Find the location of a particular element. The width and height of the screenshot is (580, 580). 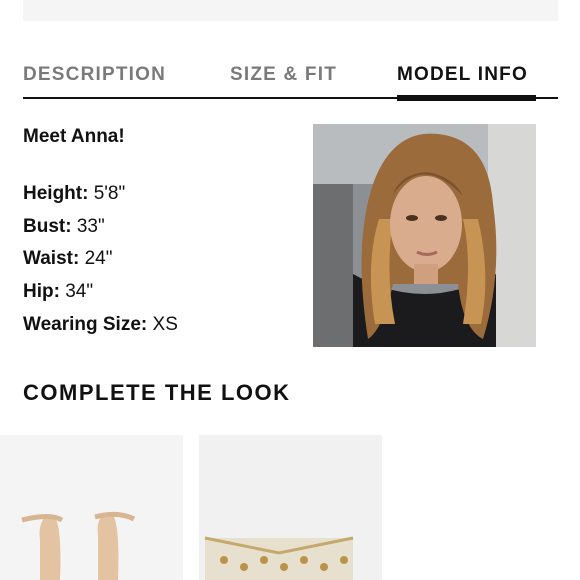

stat-height: Height: 5'8" is located at coordinates (74, 194).